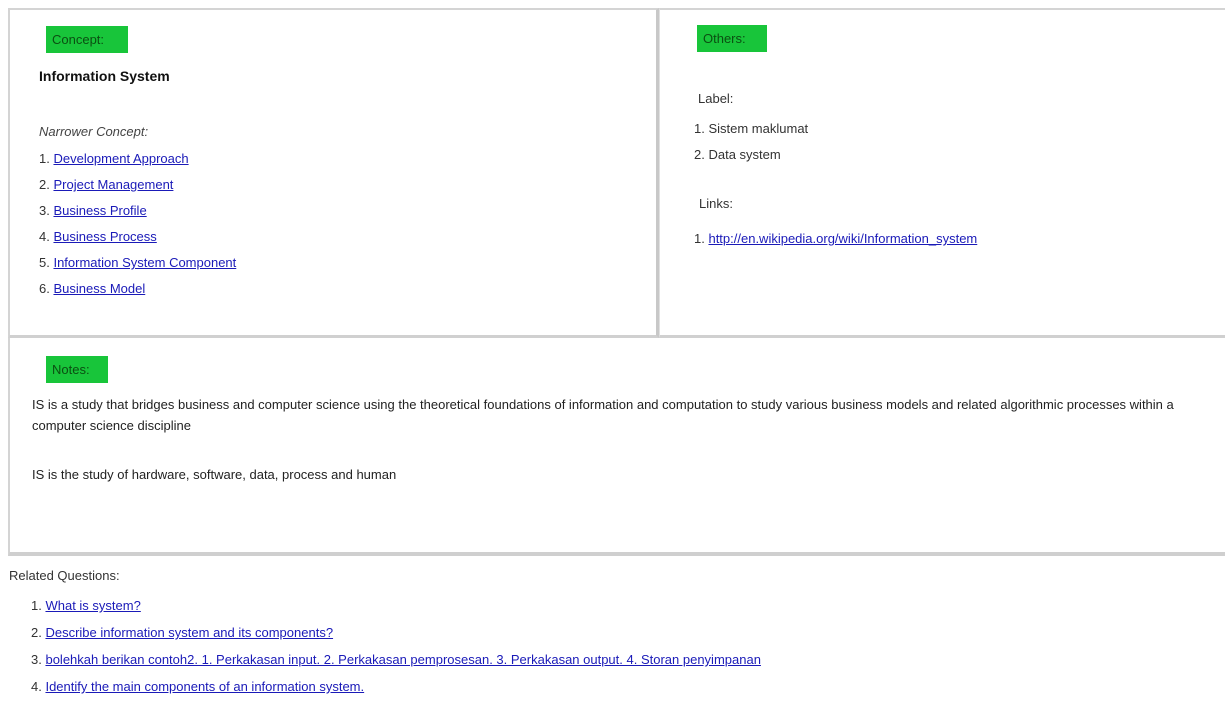 Image resolution: width=1225 pixels, height=721 pixels. I want to click on label-heading: Label:, so click(716, 98).